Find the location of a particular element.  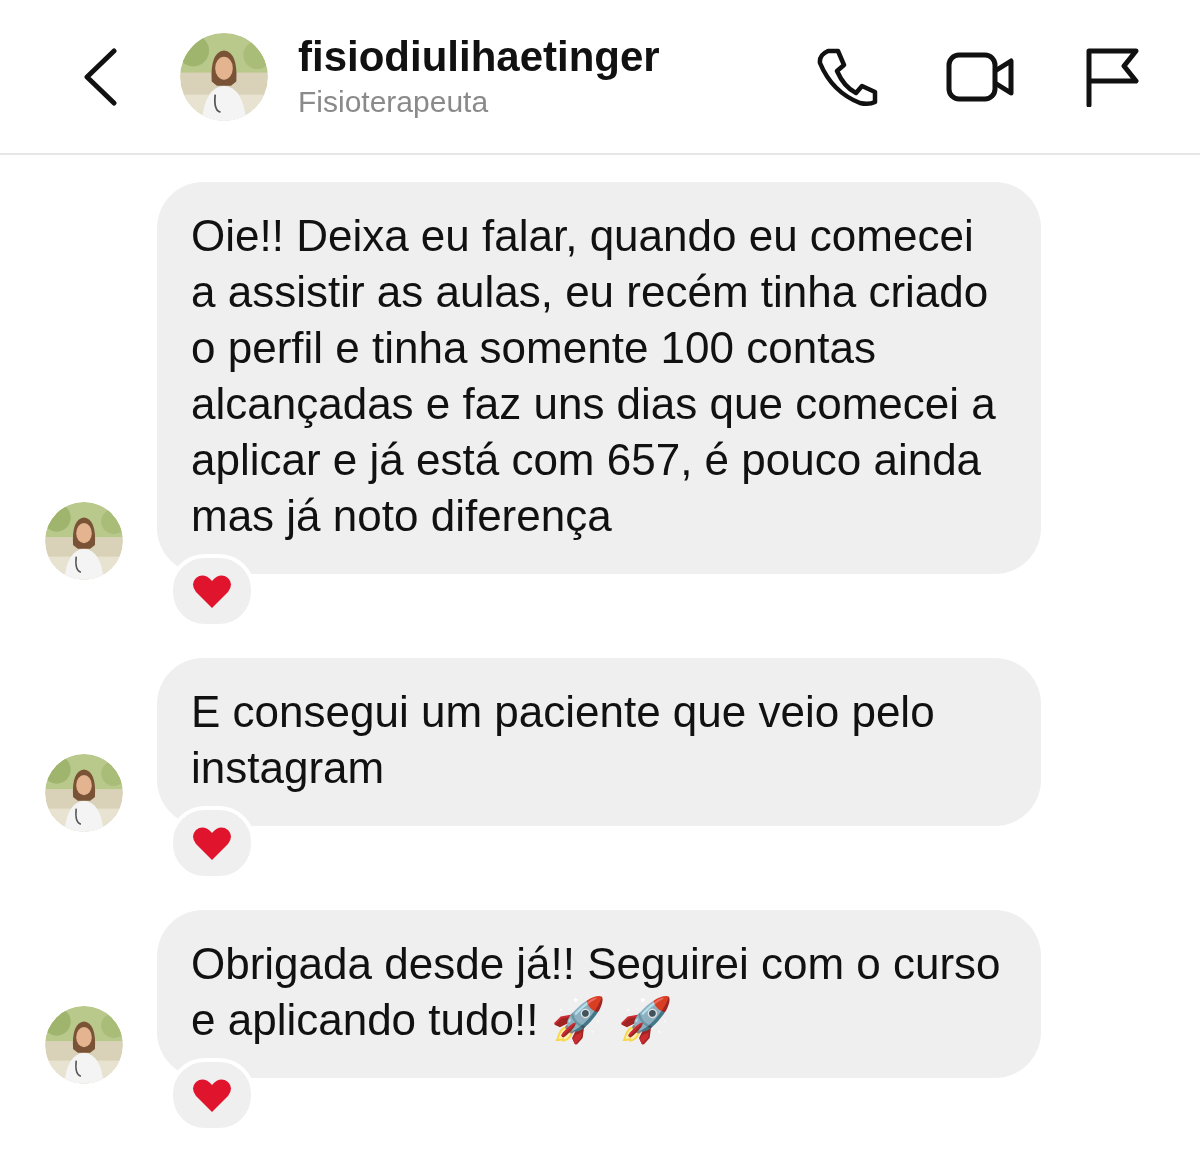

subtitle: Fisioterapeuta is located at coordinates (394, 101).